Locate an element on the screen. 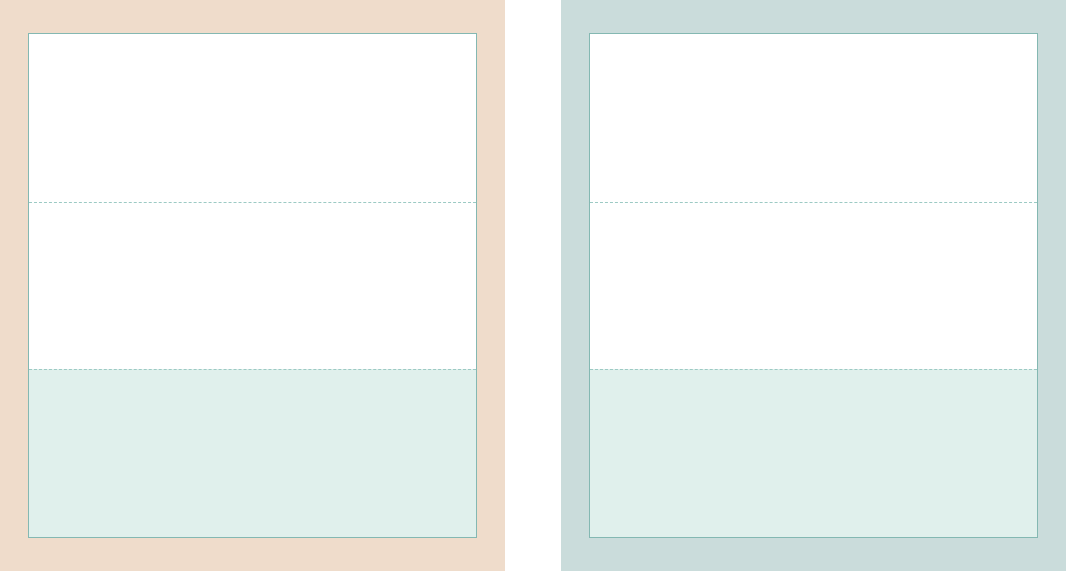 Image resolution: width=1066 pixels, height=571 pixels. left-sheet-bottom-band is located at coordinates (252, 453).